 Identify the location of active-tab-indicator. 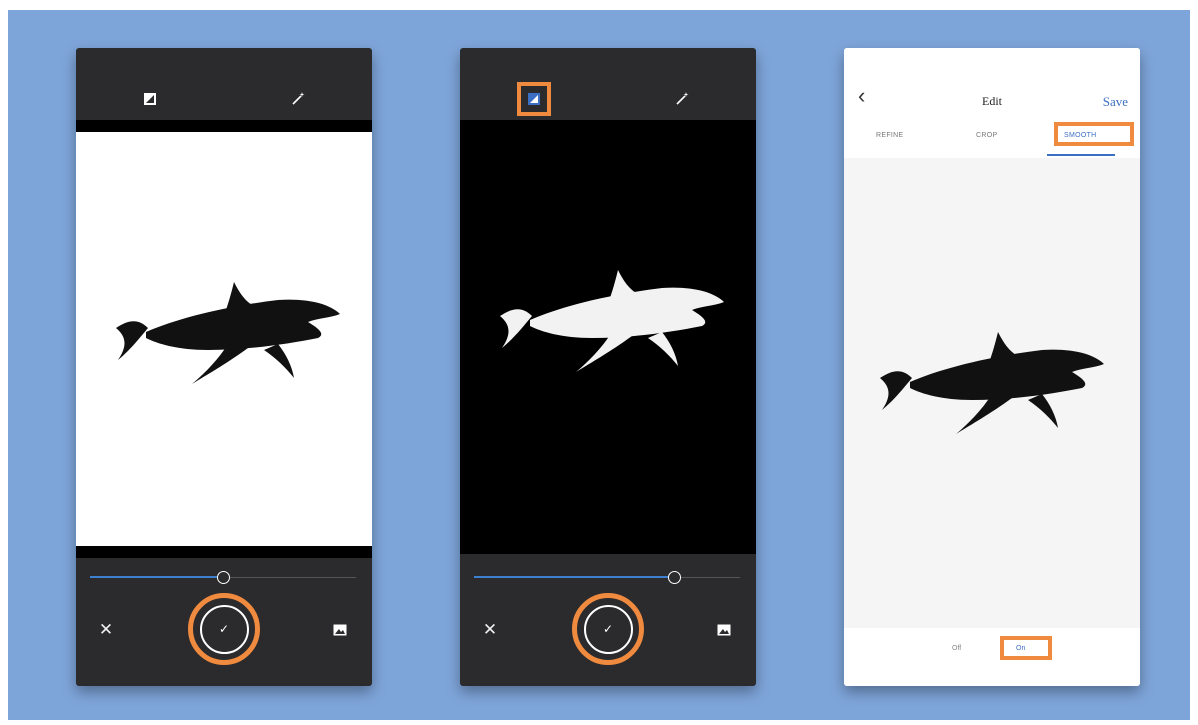
(1081, 155).